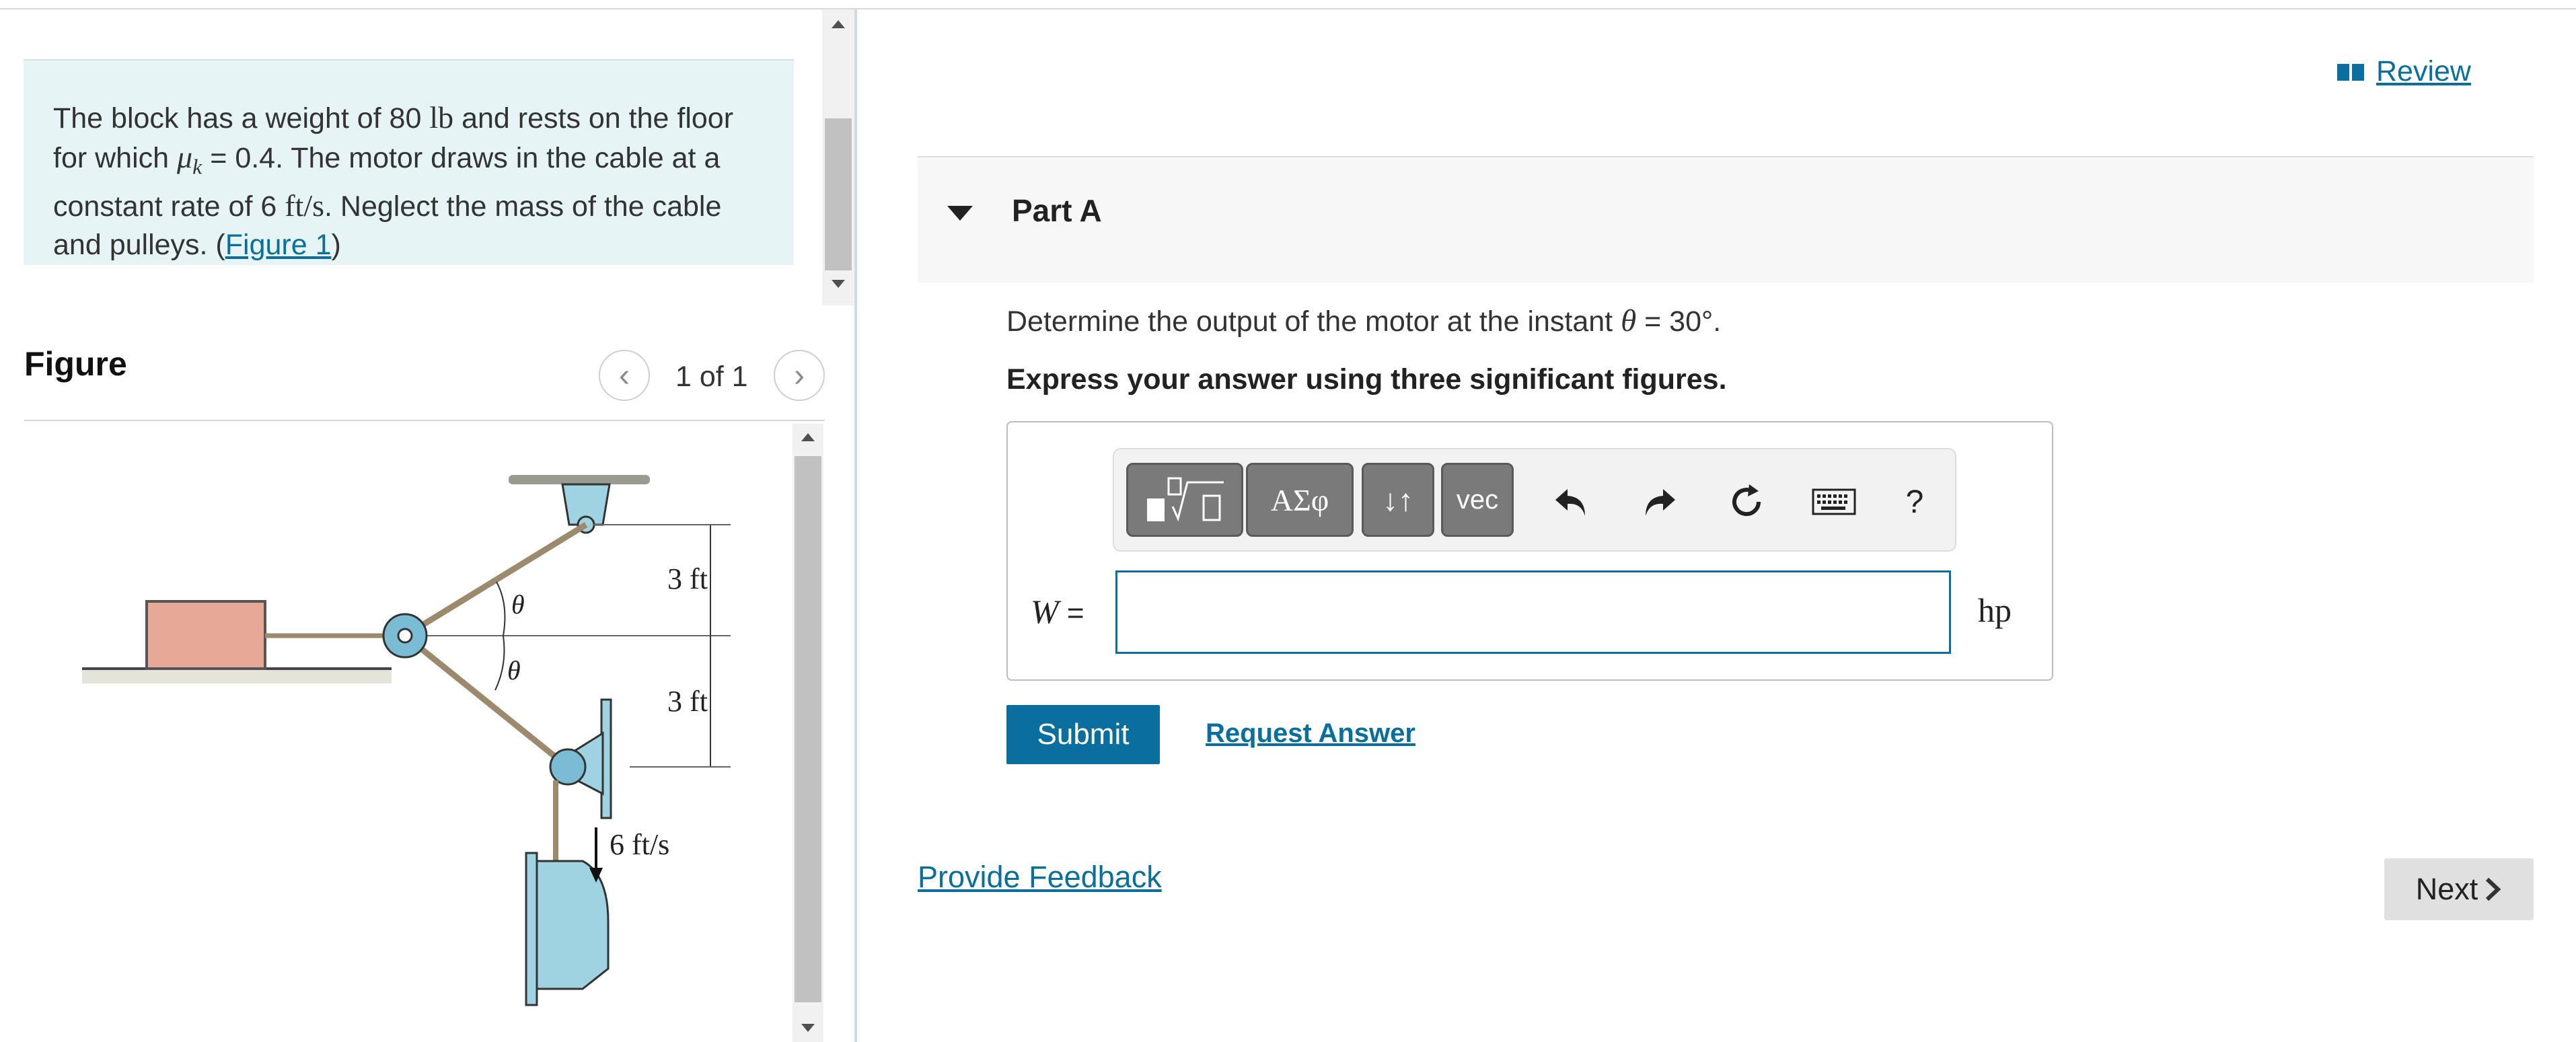  What do you see at coordinates (304, 205) in the screenshot?
I see `rate-unit: ft/s` at bounding box center [304, 205].